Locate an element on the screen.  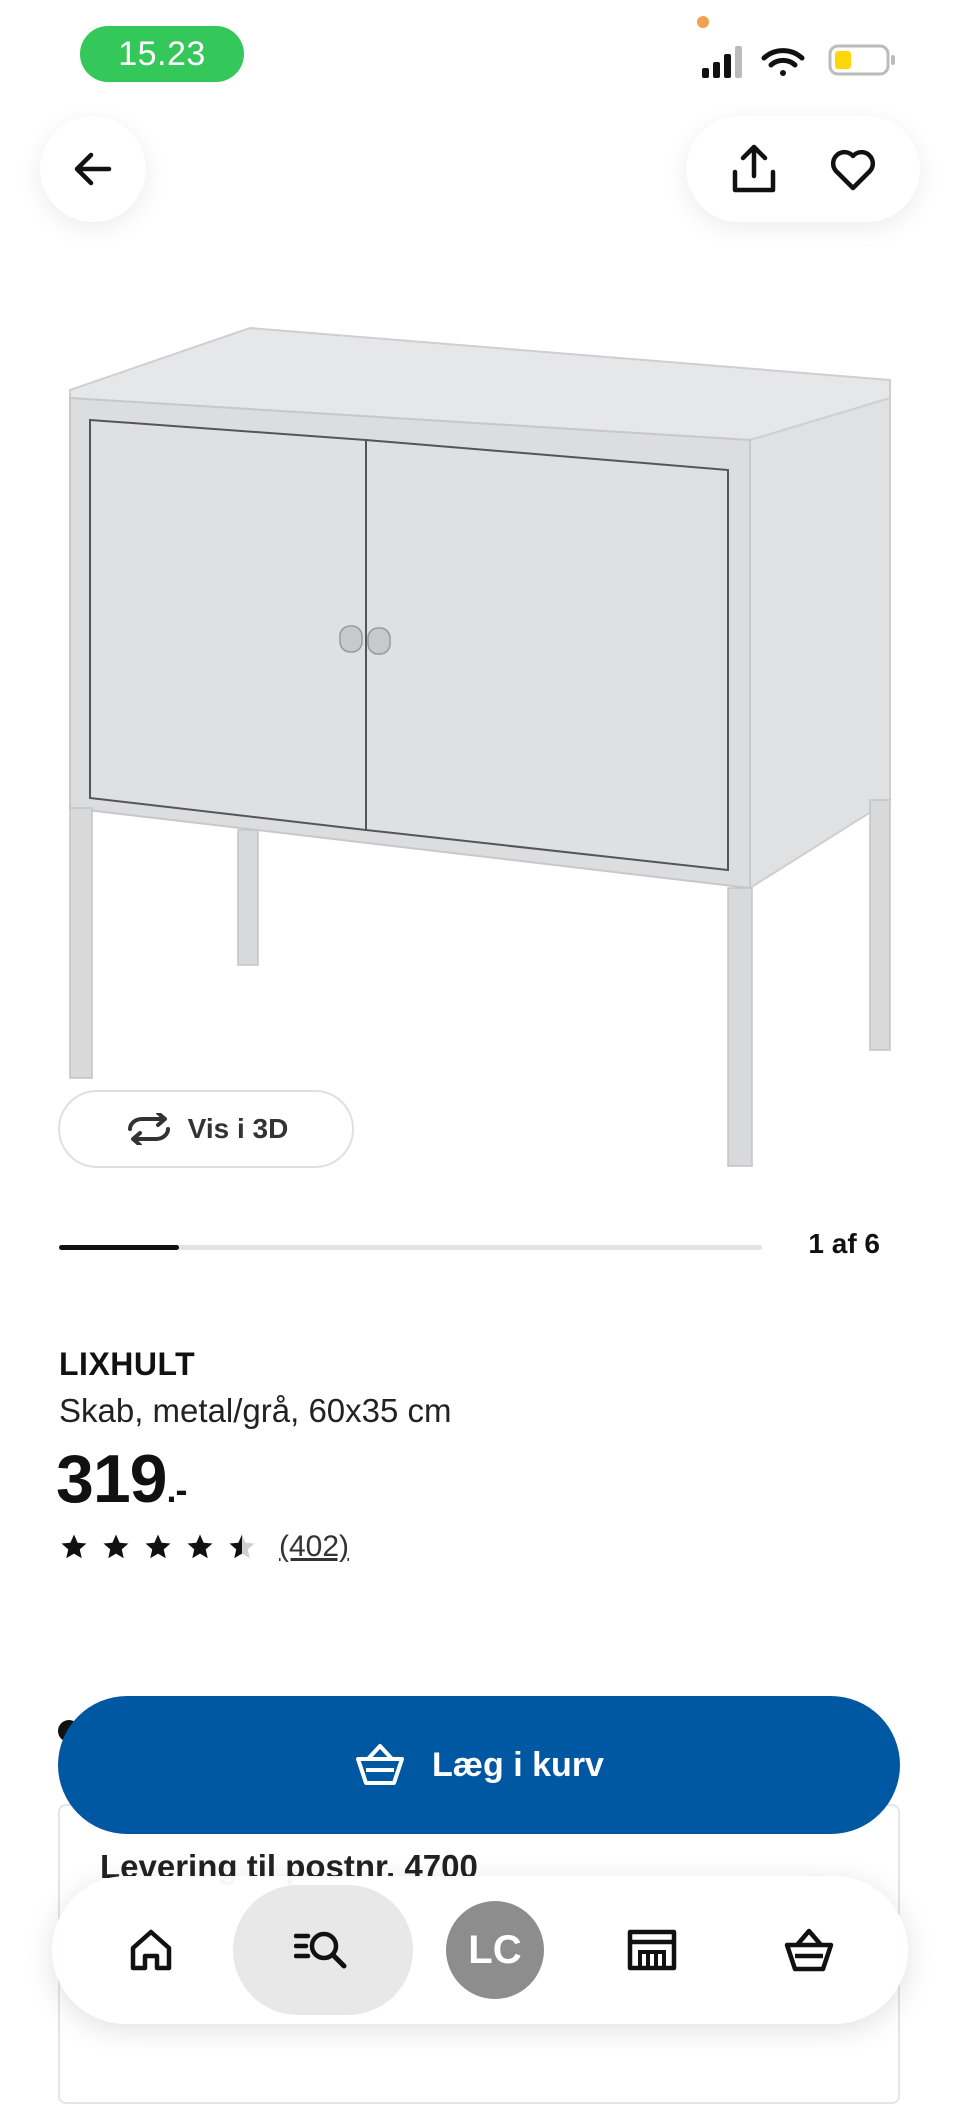
basket-nav-icon is located at coordinates (809, 1950).